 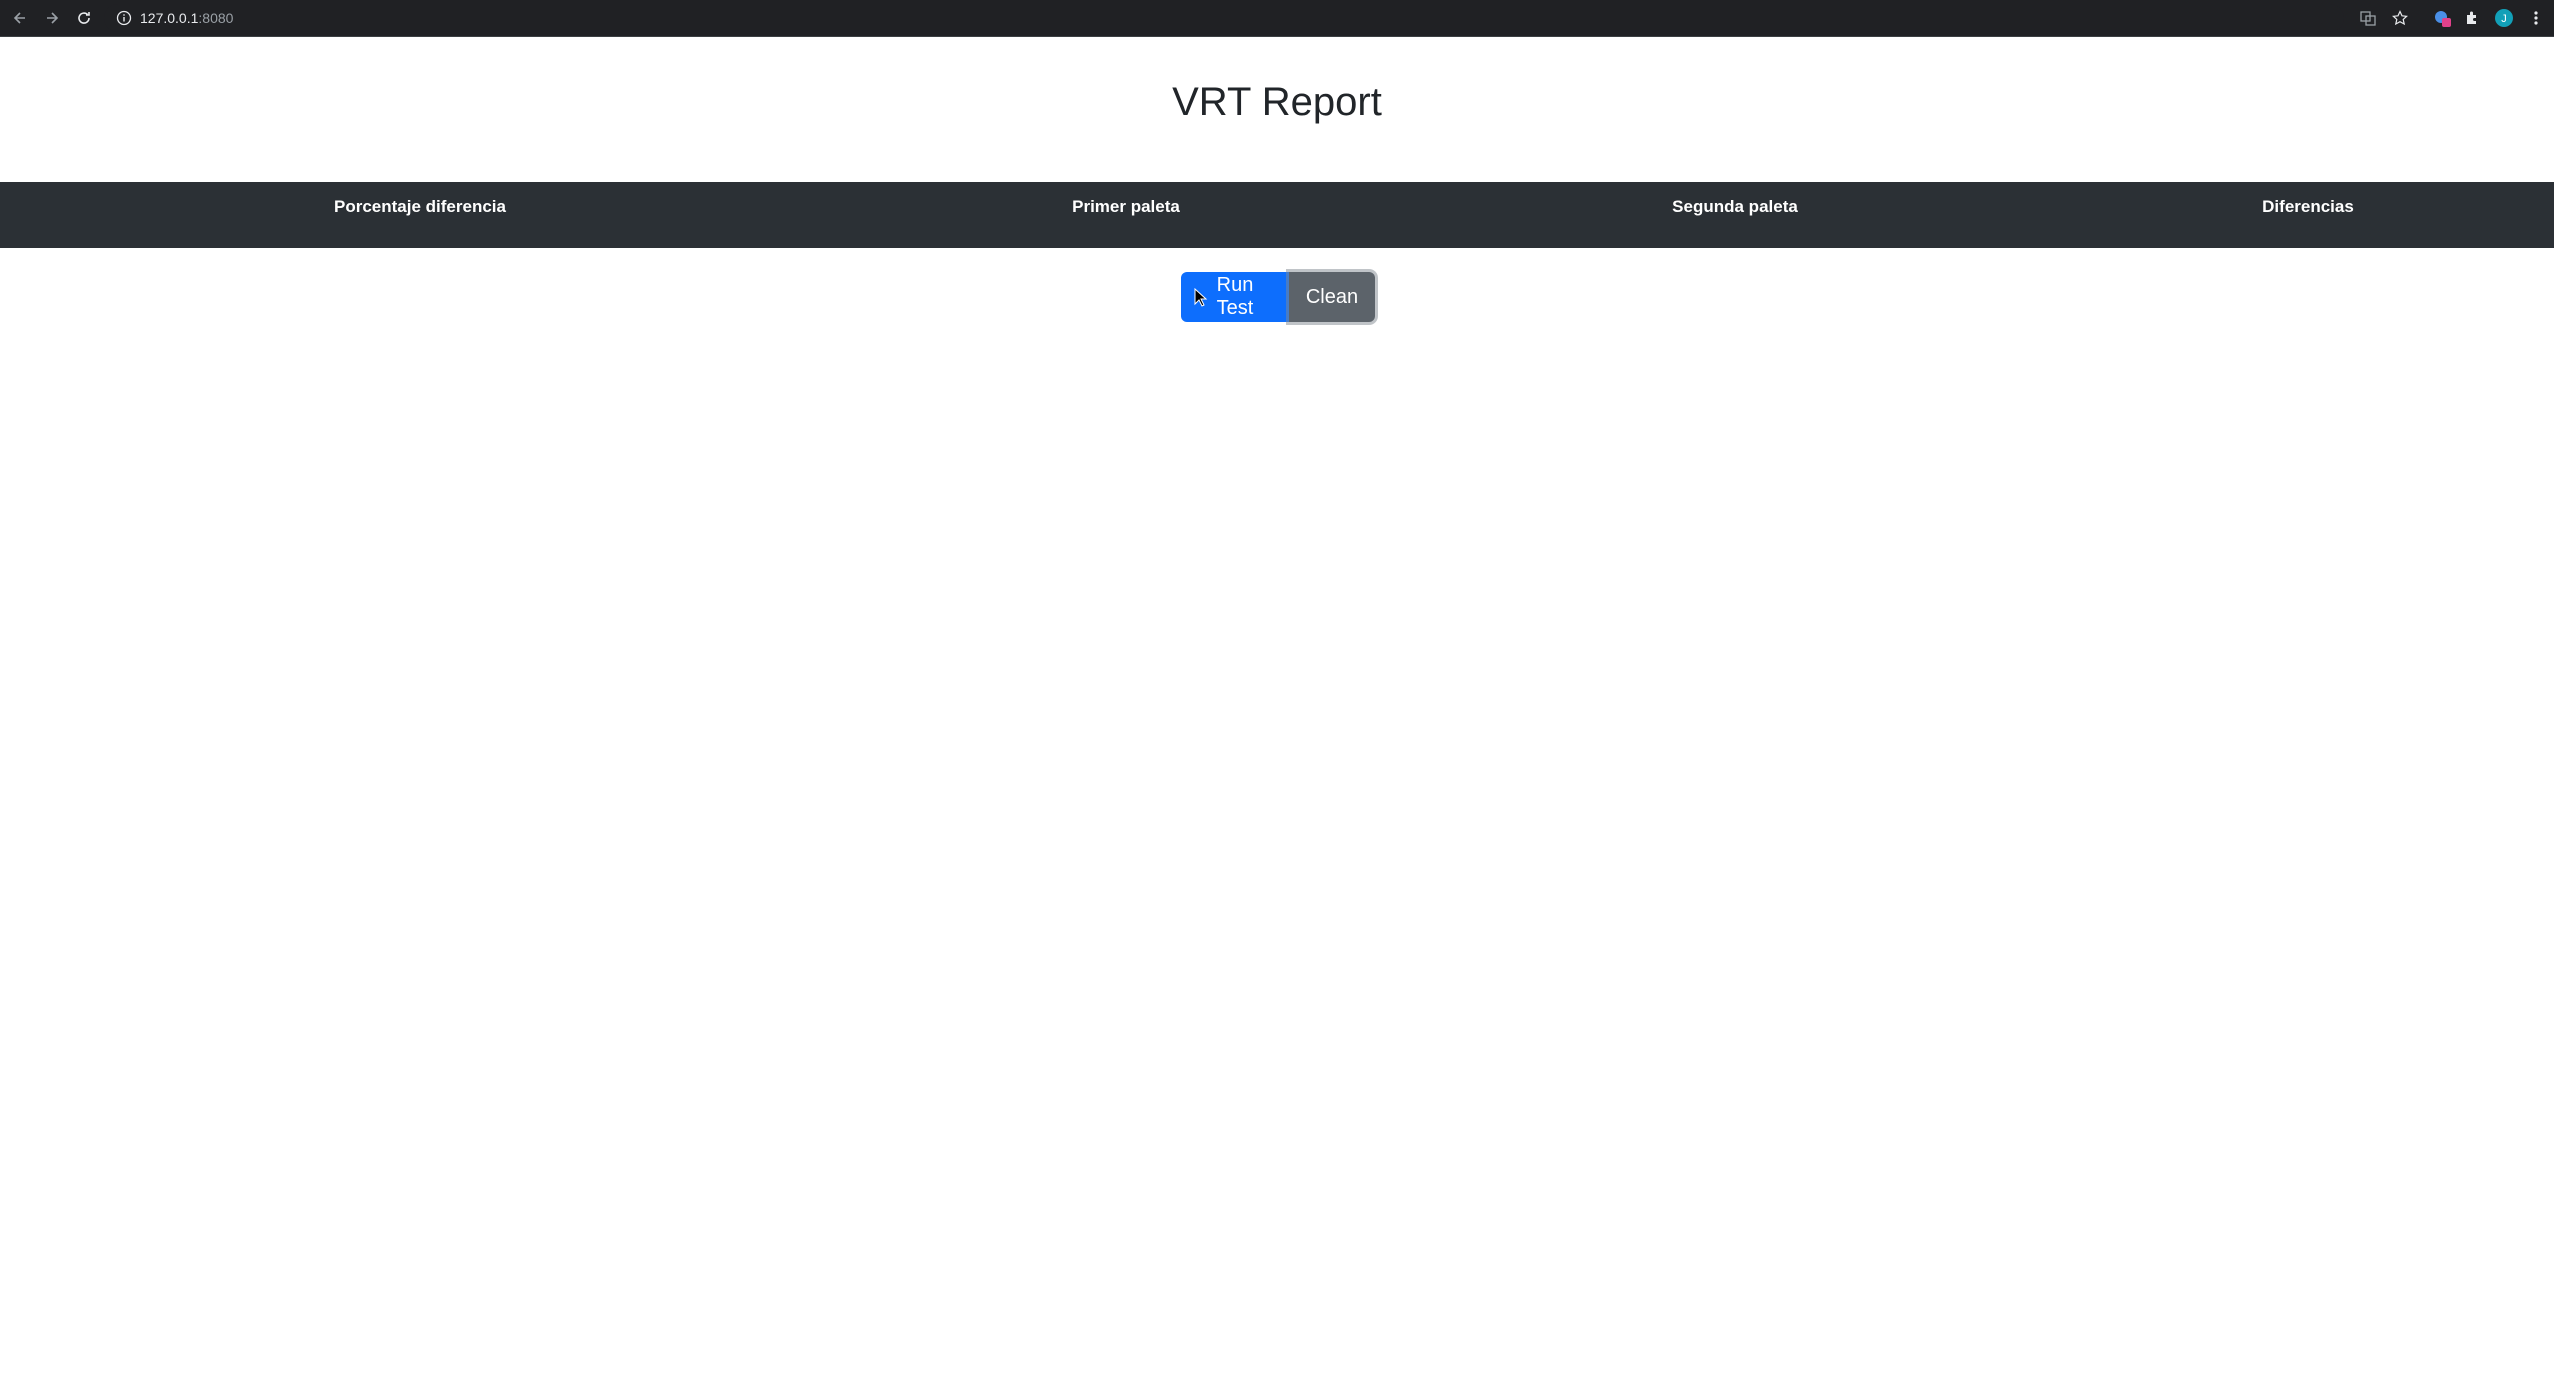 I want to click on url-port: :8080, so click(x=216, y=18).